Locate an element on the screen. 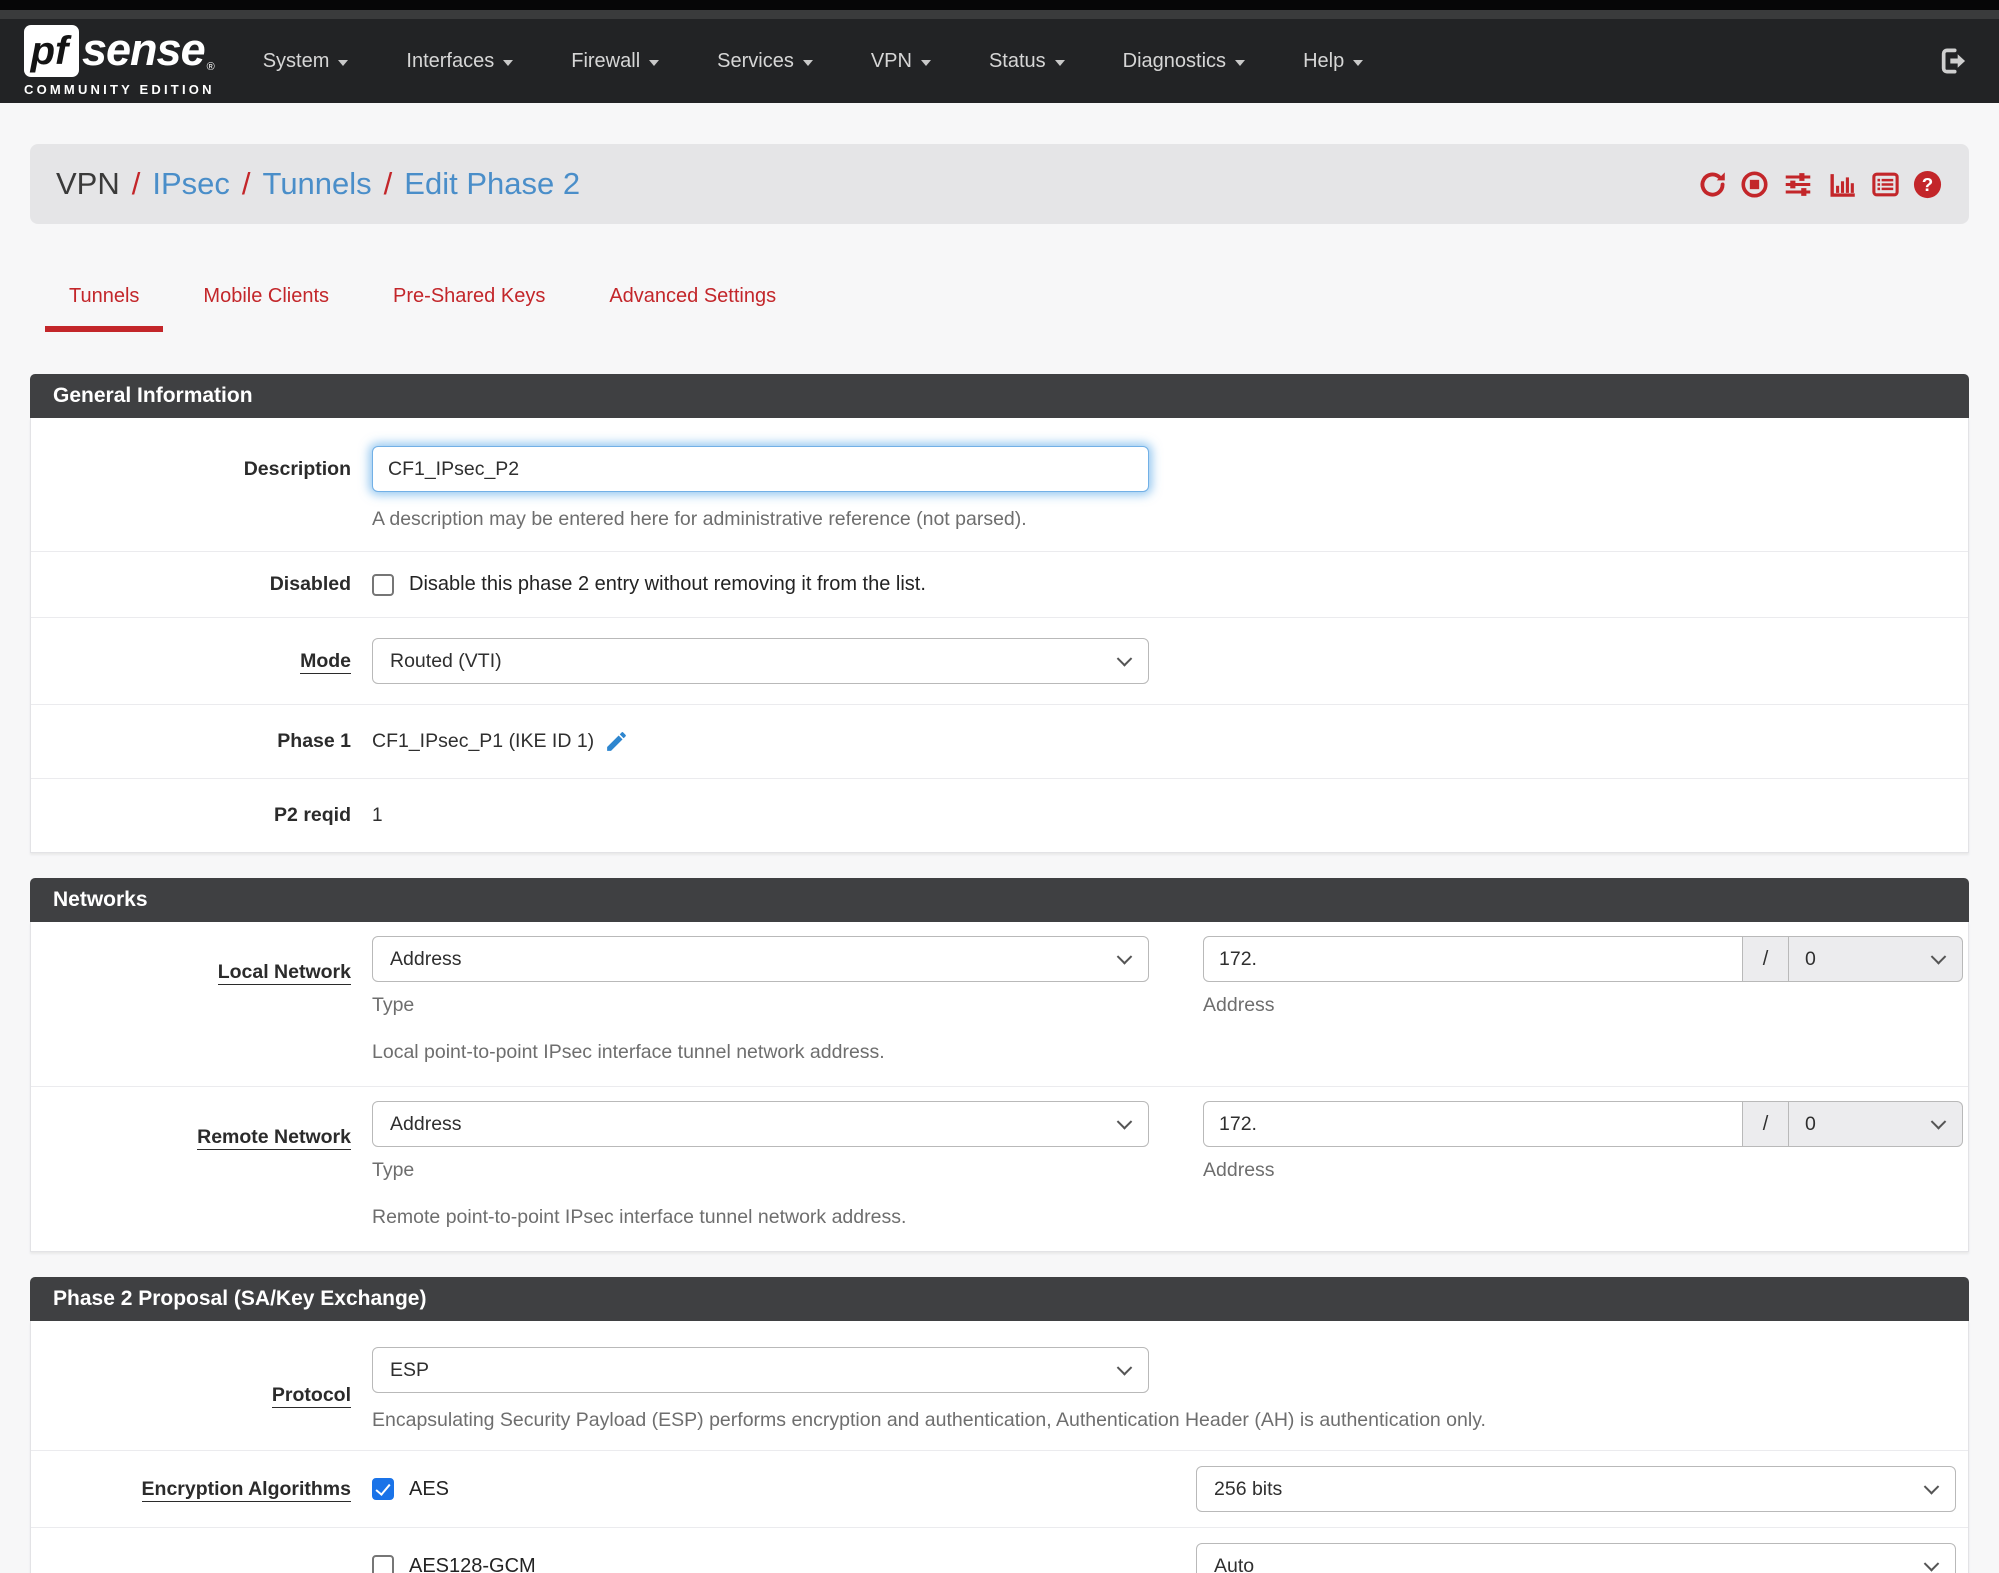  encryption-algorithms-label: Encryption Algorithms is located at coordinates (246, 1489).